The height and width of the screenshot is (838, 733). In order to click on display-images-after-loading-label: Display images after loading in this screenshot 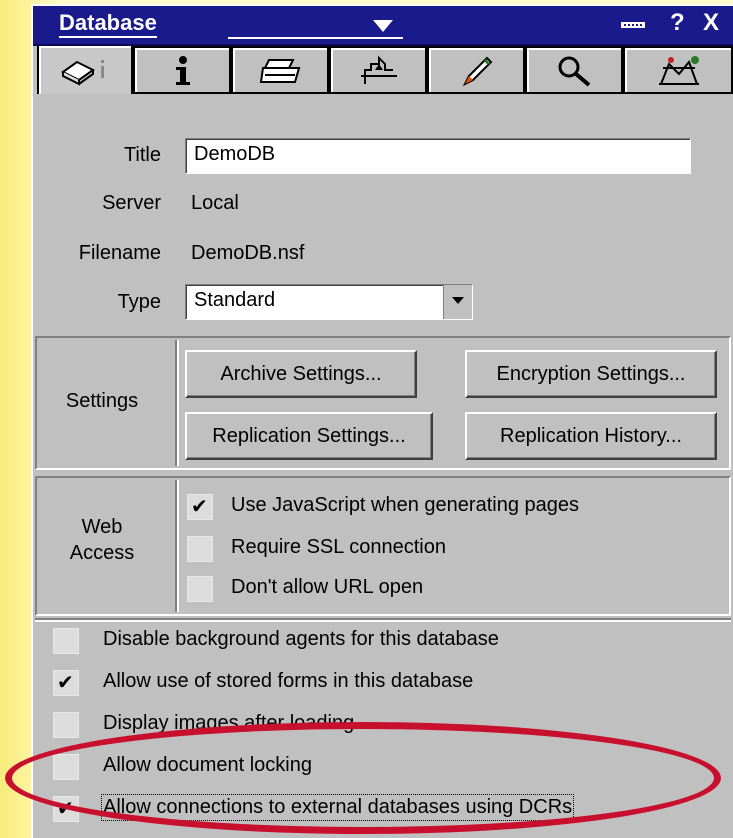, I will do `click(229, 723)`.